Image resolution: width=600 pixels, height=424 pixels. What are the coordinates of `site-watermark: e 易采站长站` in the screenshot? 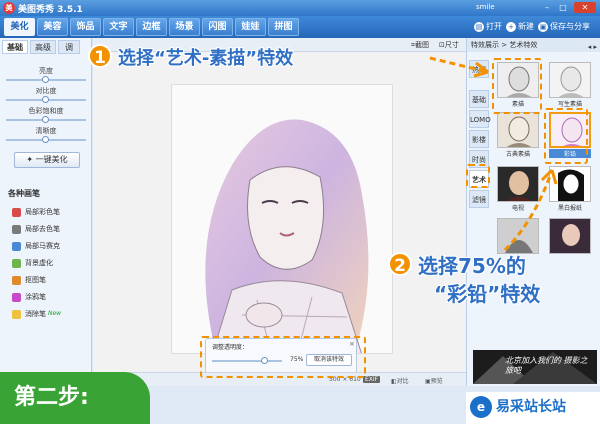 It's located at (533, 408).